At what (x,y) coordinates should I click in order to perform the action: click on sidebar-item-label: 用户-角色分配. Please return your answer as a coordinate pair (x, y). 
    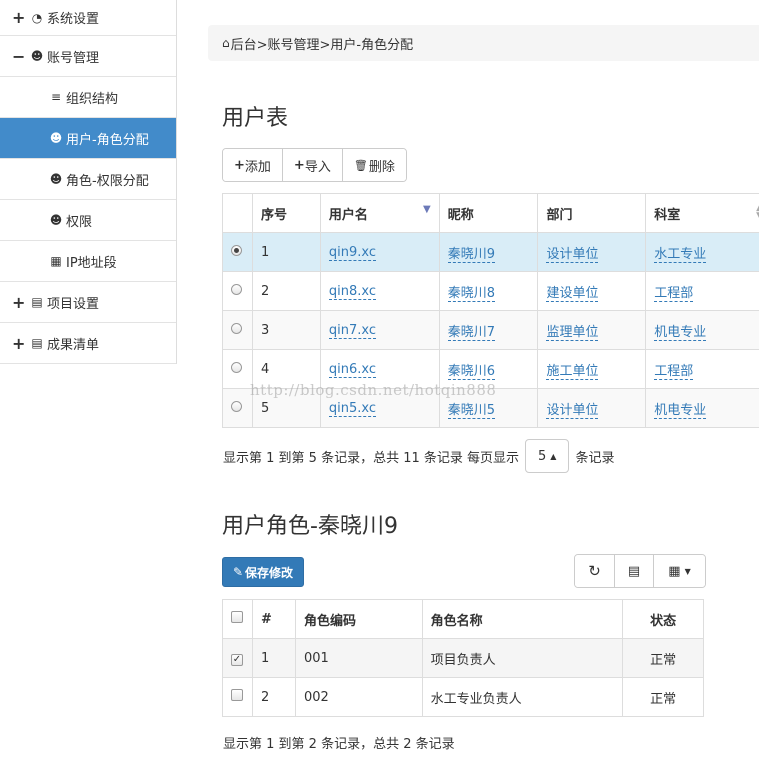
    Looking at the image, I should click on (107, 140).